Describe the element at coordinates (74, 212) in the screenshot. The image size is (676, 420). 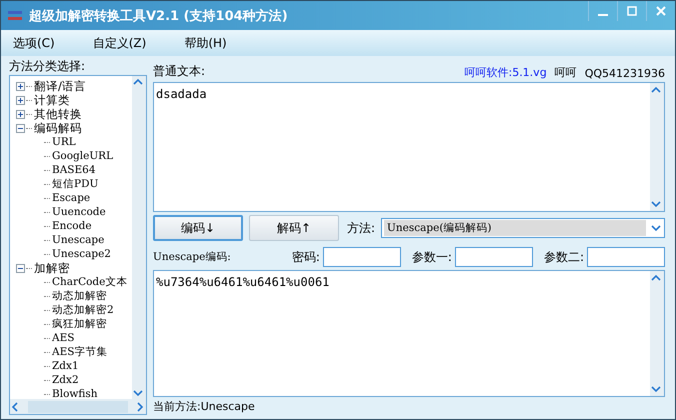
I see `tree-item: Uuencode` at that location.